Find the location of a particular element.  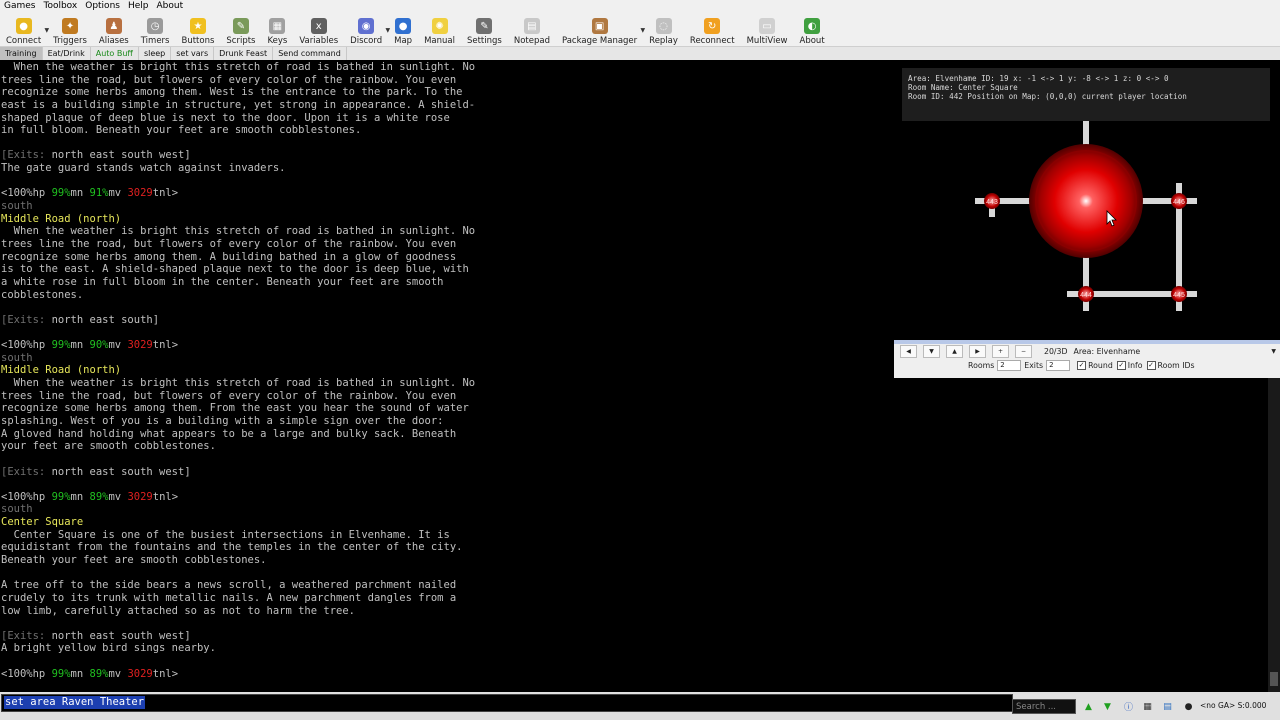

menu-bar: Games Toolbox Options Help About is located at coordinates (640, 6).